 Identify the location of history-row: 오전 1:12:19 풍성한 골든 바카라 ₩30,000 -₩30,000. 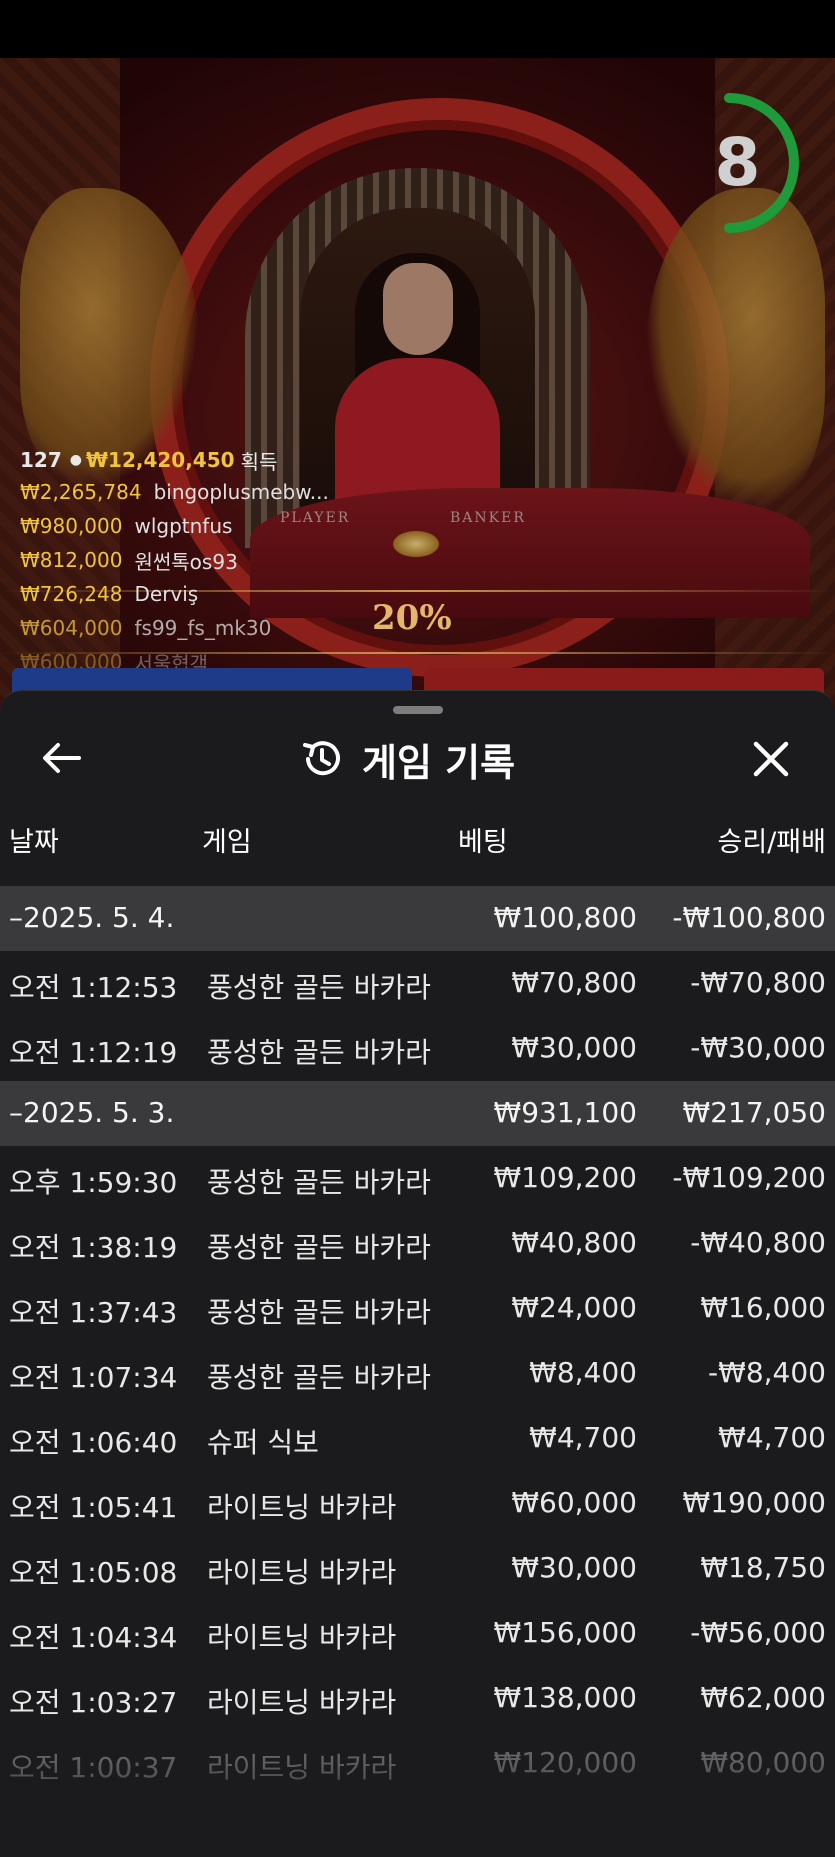
(417, 1048).